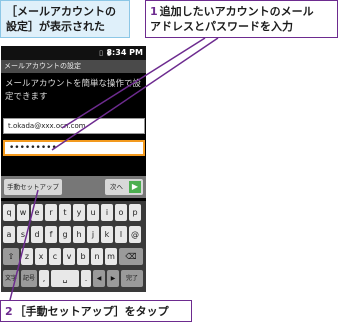  I want to click on callout-step-2: 2 ［手動セットアップ］をタップ, so click(96, 311).